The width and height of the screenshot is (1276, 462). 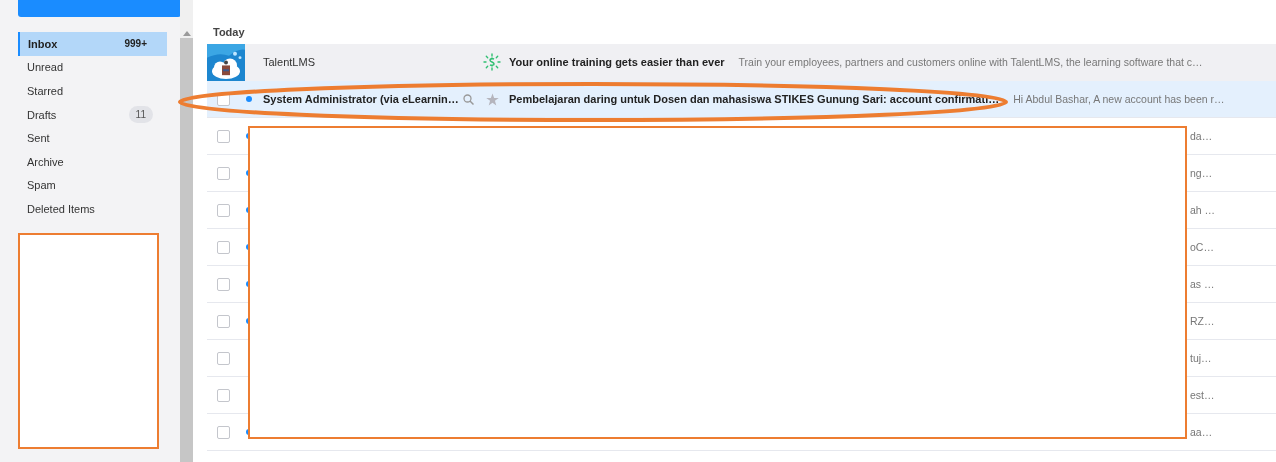 What do you see at coordinates (186, 33) in the screenshot?
I see `scroll-up-icon` at bounding box center [186, 33].